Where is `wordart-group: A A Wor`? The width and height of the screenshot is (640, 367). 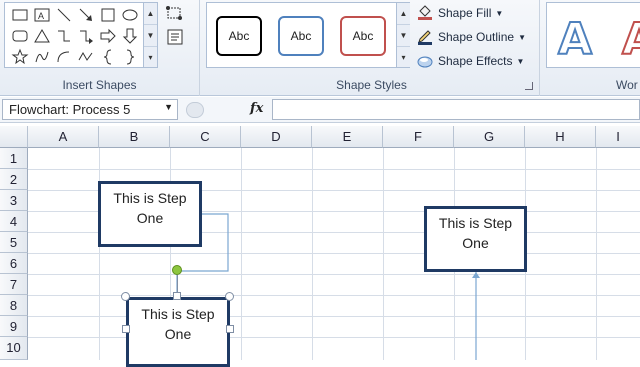
wordart-group: A A Wor is located at coordinates (592, 48).